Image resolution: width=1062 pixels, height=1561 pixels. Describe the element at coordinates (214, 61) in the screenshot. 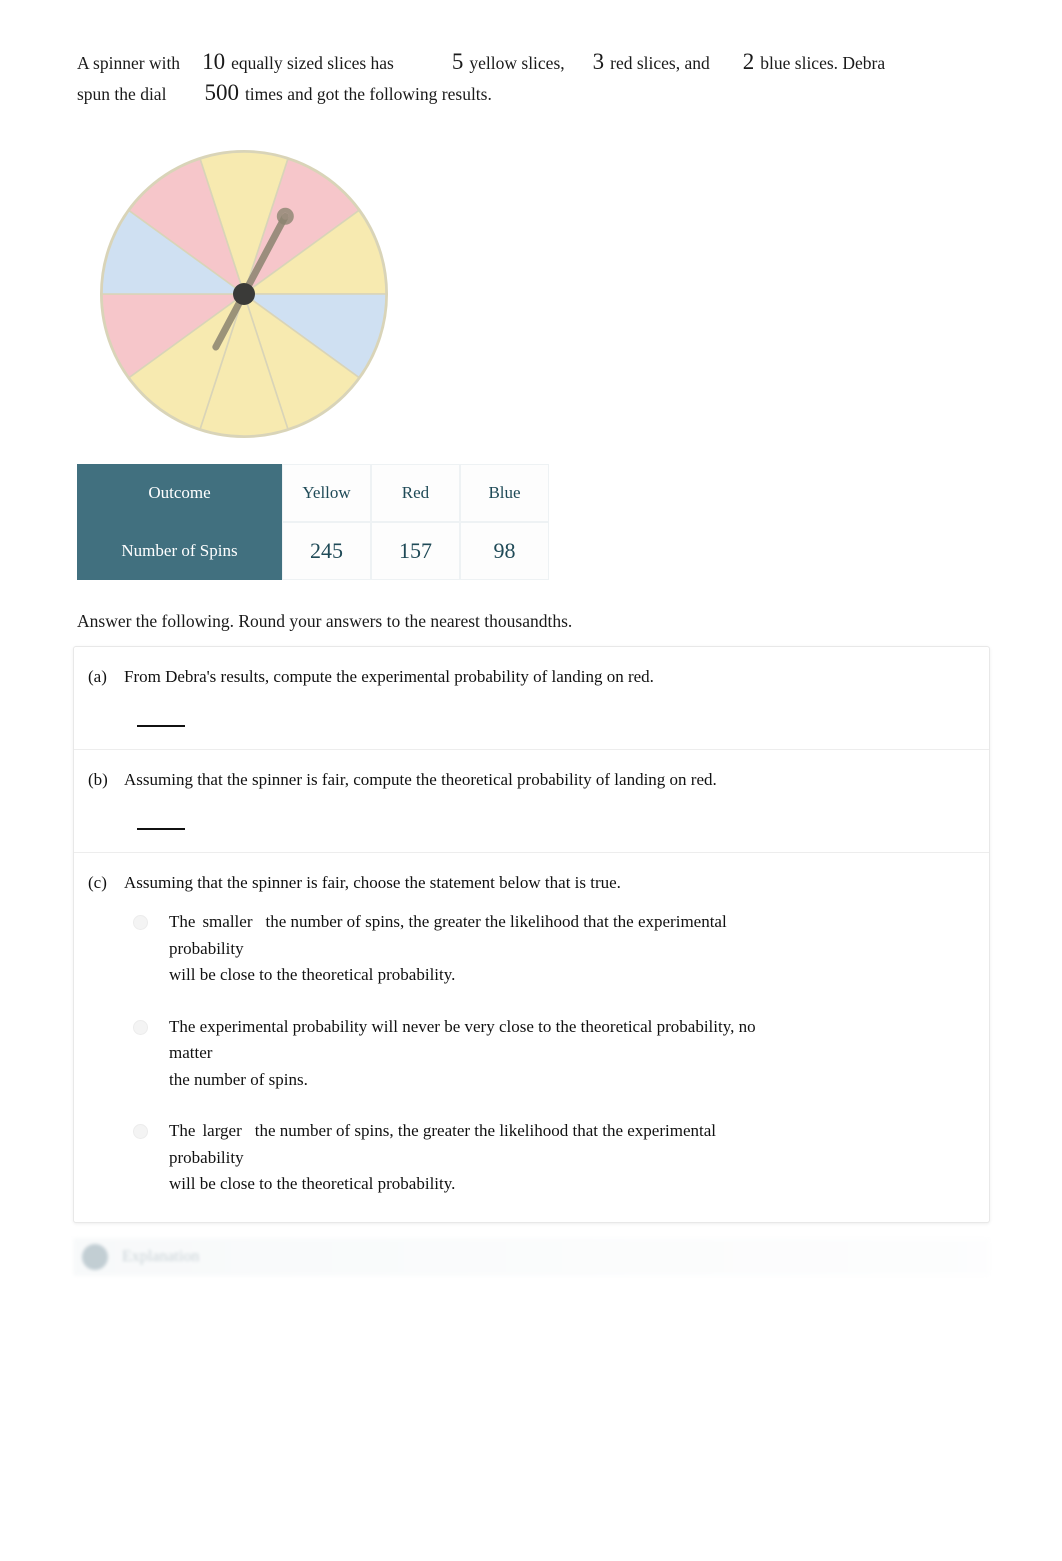

I see `total-slices-value: 10` at that location.